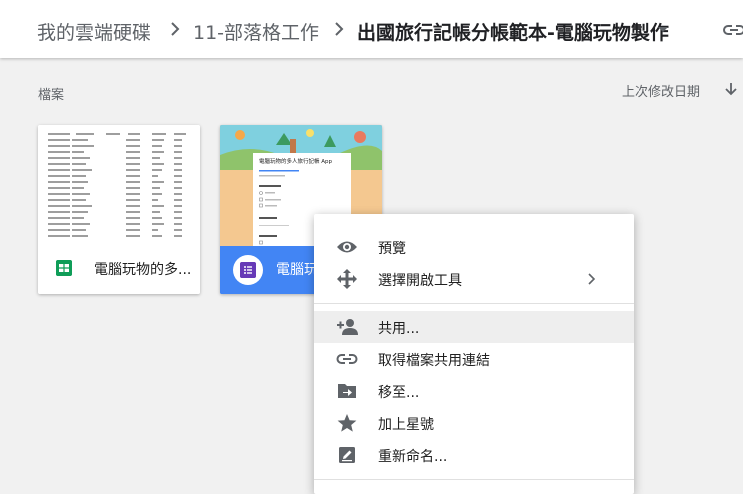  Describe the element at coordinates (434, 361) in the screenshot. I see `menu-item-label: 取得檔案共用連結` at that location.